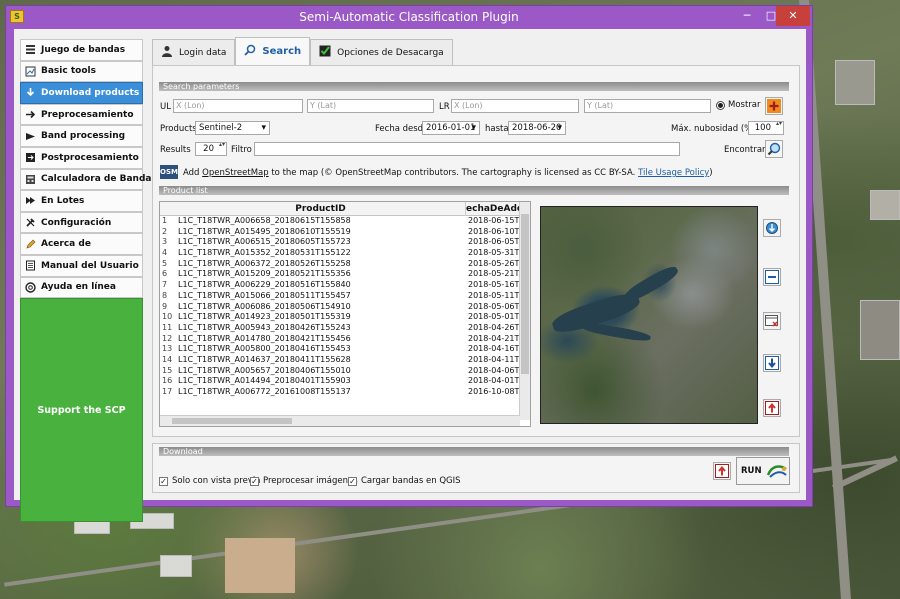 This screenshot has height=599, width=900. What do you see at coordinates (260, 565) in the screenshot?
I see `background-field` at bounding box center [260, 565].